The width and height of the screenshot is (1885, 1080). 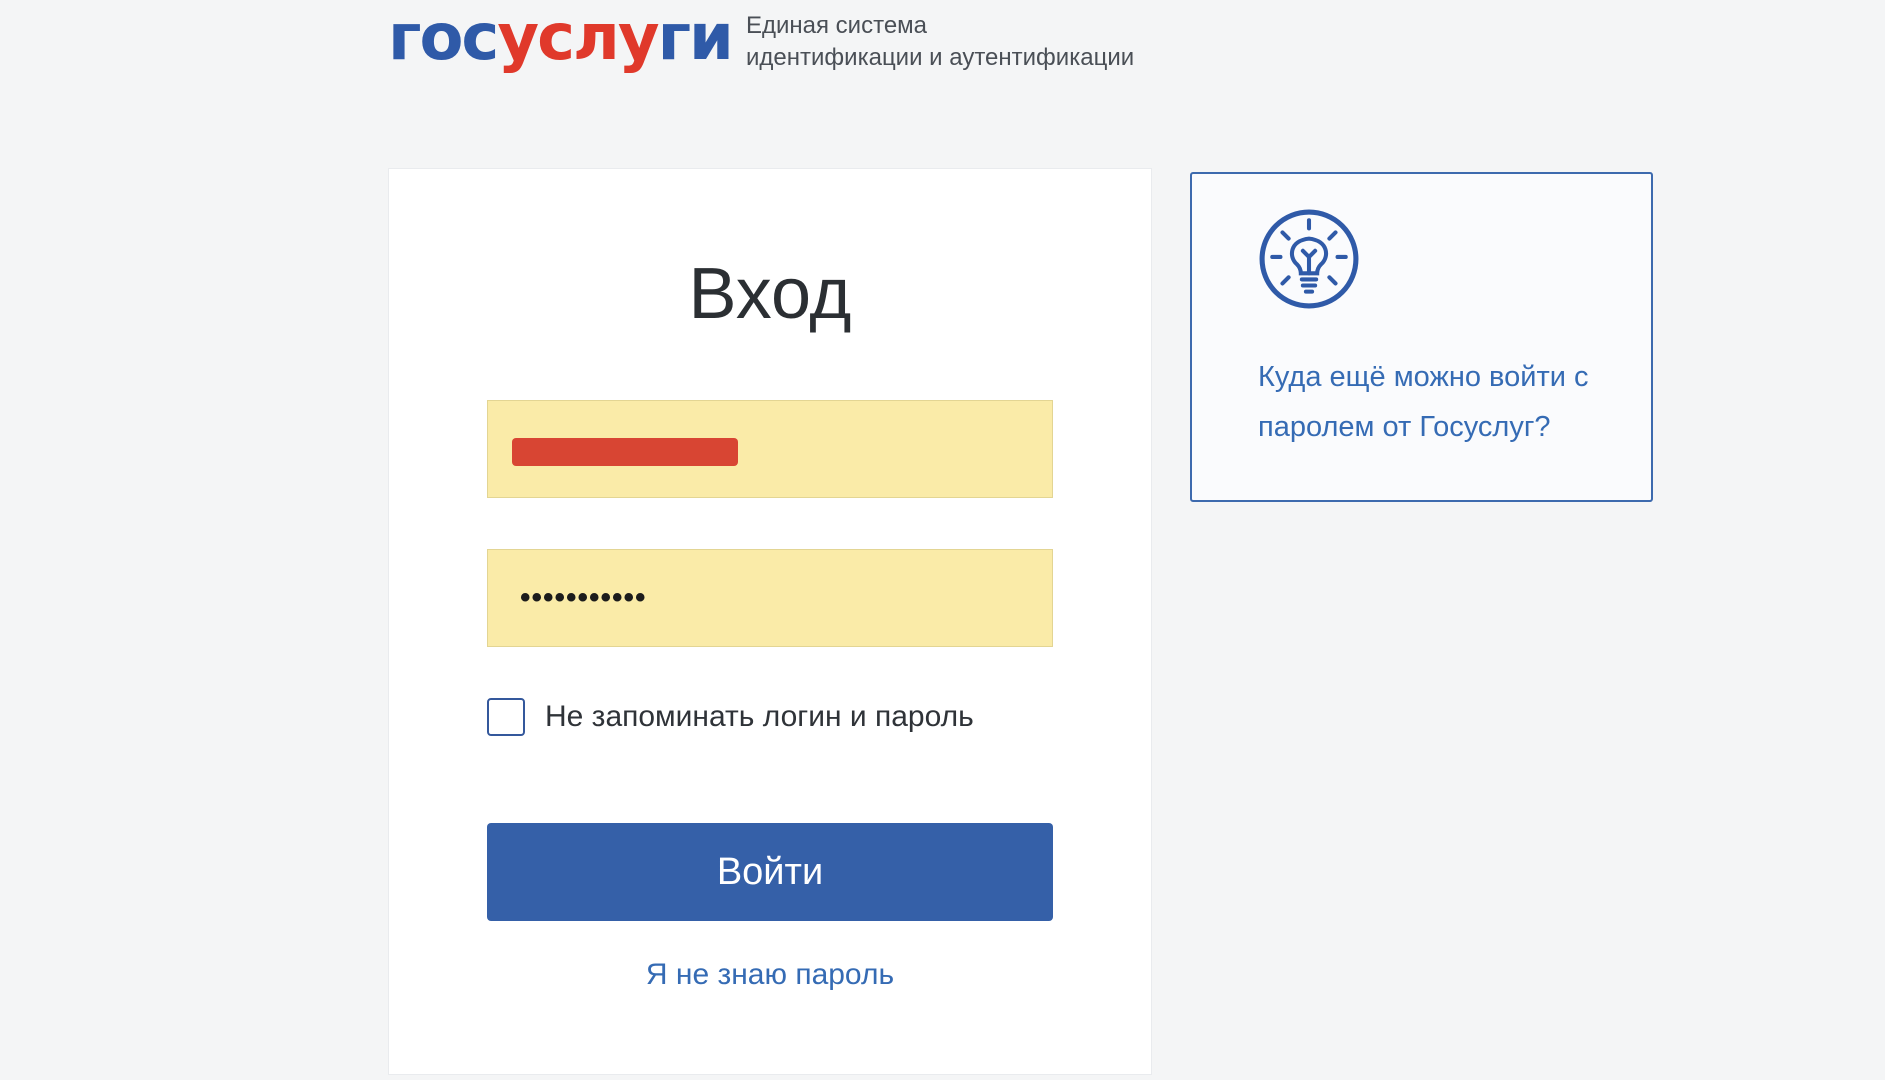 What do you see at coordinates (583, 597) in the screenshot?
I see `password-masked-value: •••••••••••` at bounding box center [583, 597].